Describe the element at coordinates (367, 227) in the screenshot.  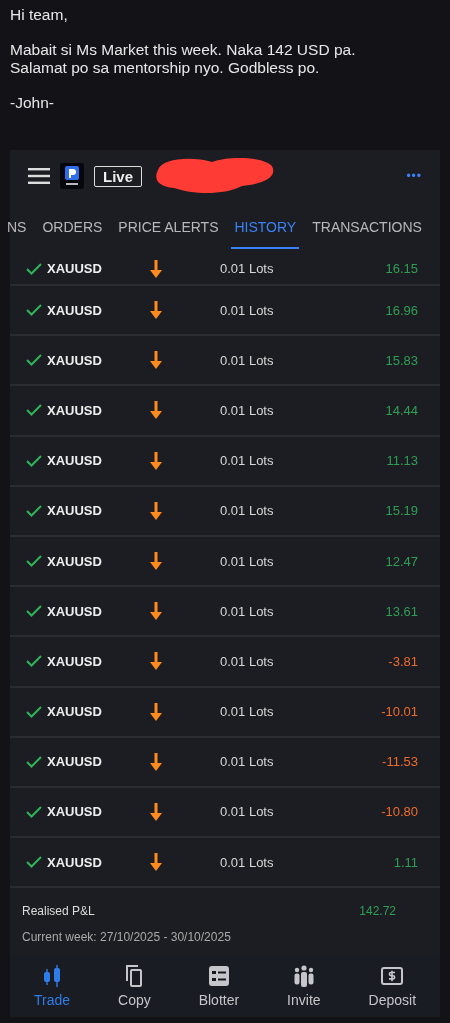
I see `tab: TRANSACTIONS` at that location.